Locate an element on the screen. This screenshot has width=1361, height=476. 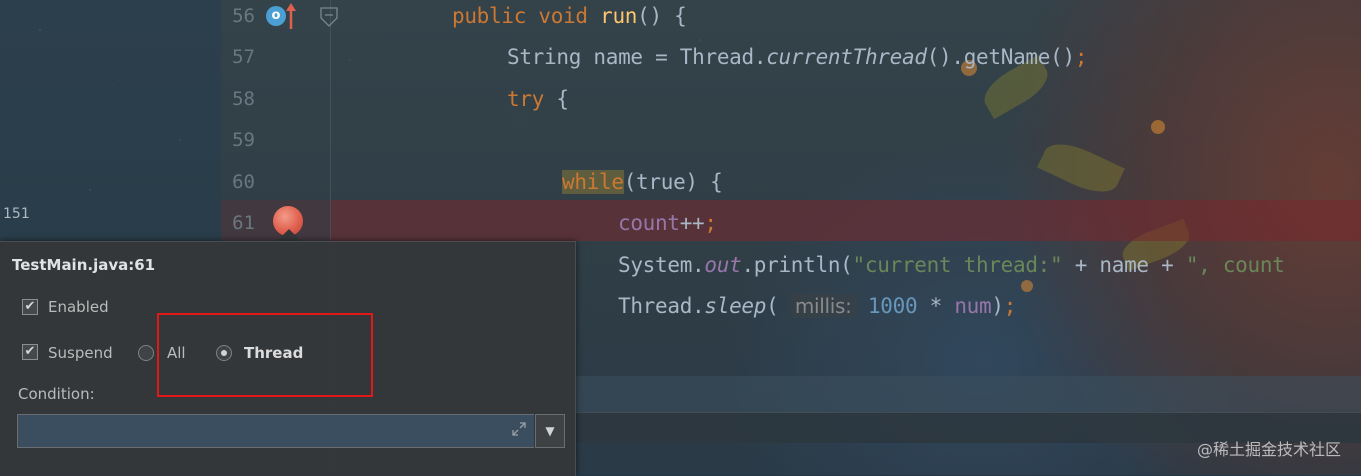
code-token: .println( is located at coordinates (797, 265).